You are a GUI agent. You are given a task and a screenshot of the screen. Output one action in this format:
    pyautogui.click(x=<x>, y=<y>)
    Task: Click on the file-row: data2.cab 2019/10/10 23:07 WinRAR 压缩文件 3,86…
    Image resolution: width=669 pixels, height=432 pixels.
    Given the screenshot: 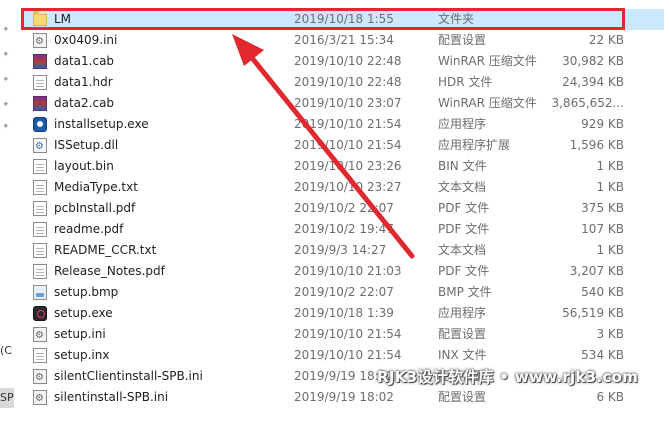 What is the action you would take?
    pyautogui.click(x=344, y=103)
    